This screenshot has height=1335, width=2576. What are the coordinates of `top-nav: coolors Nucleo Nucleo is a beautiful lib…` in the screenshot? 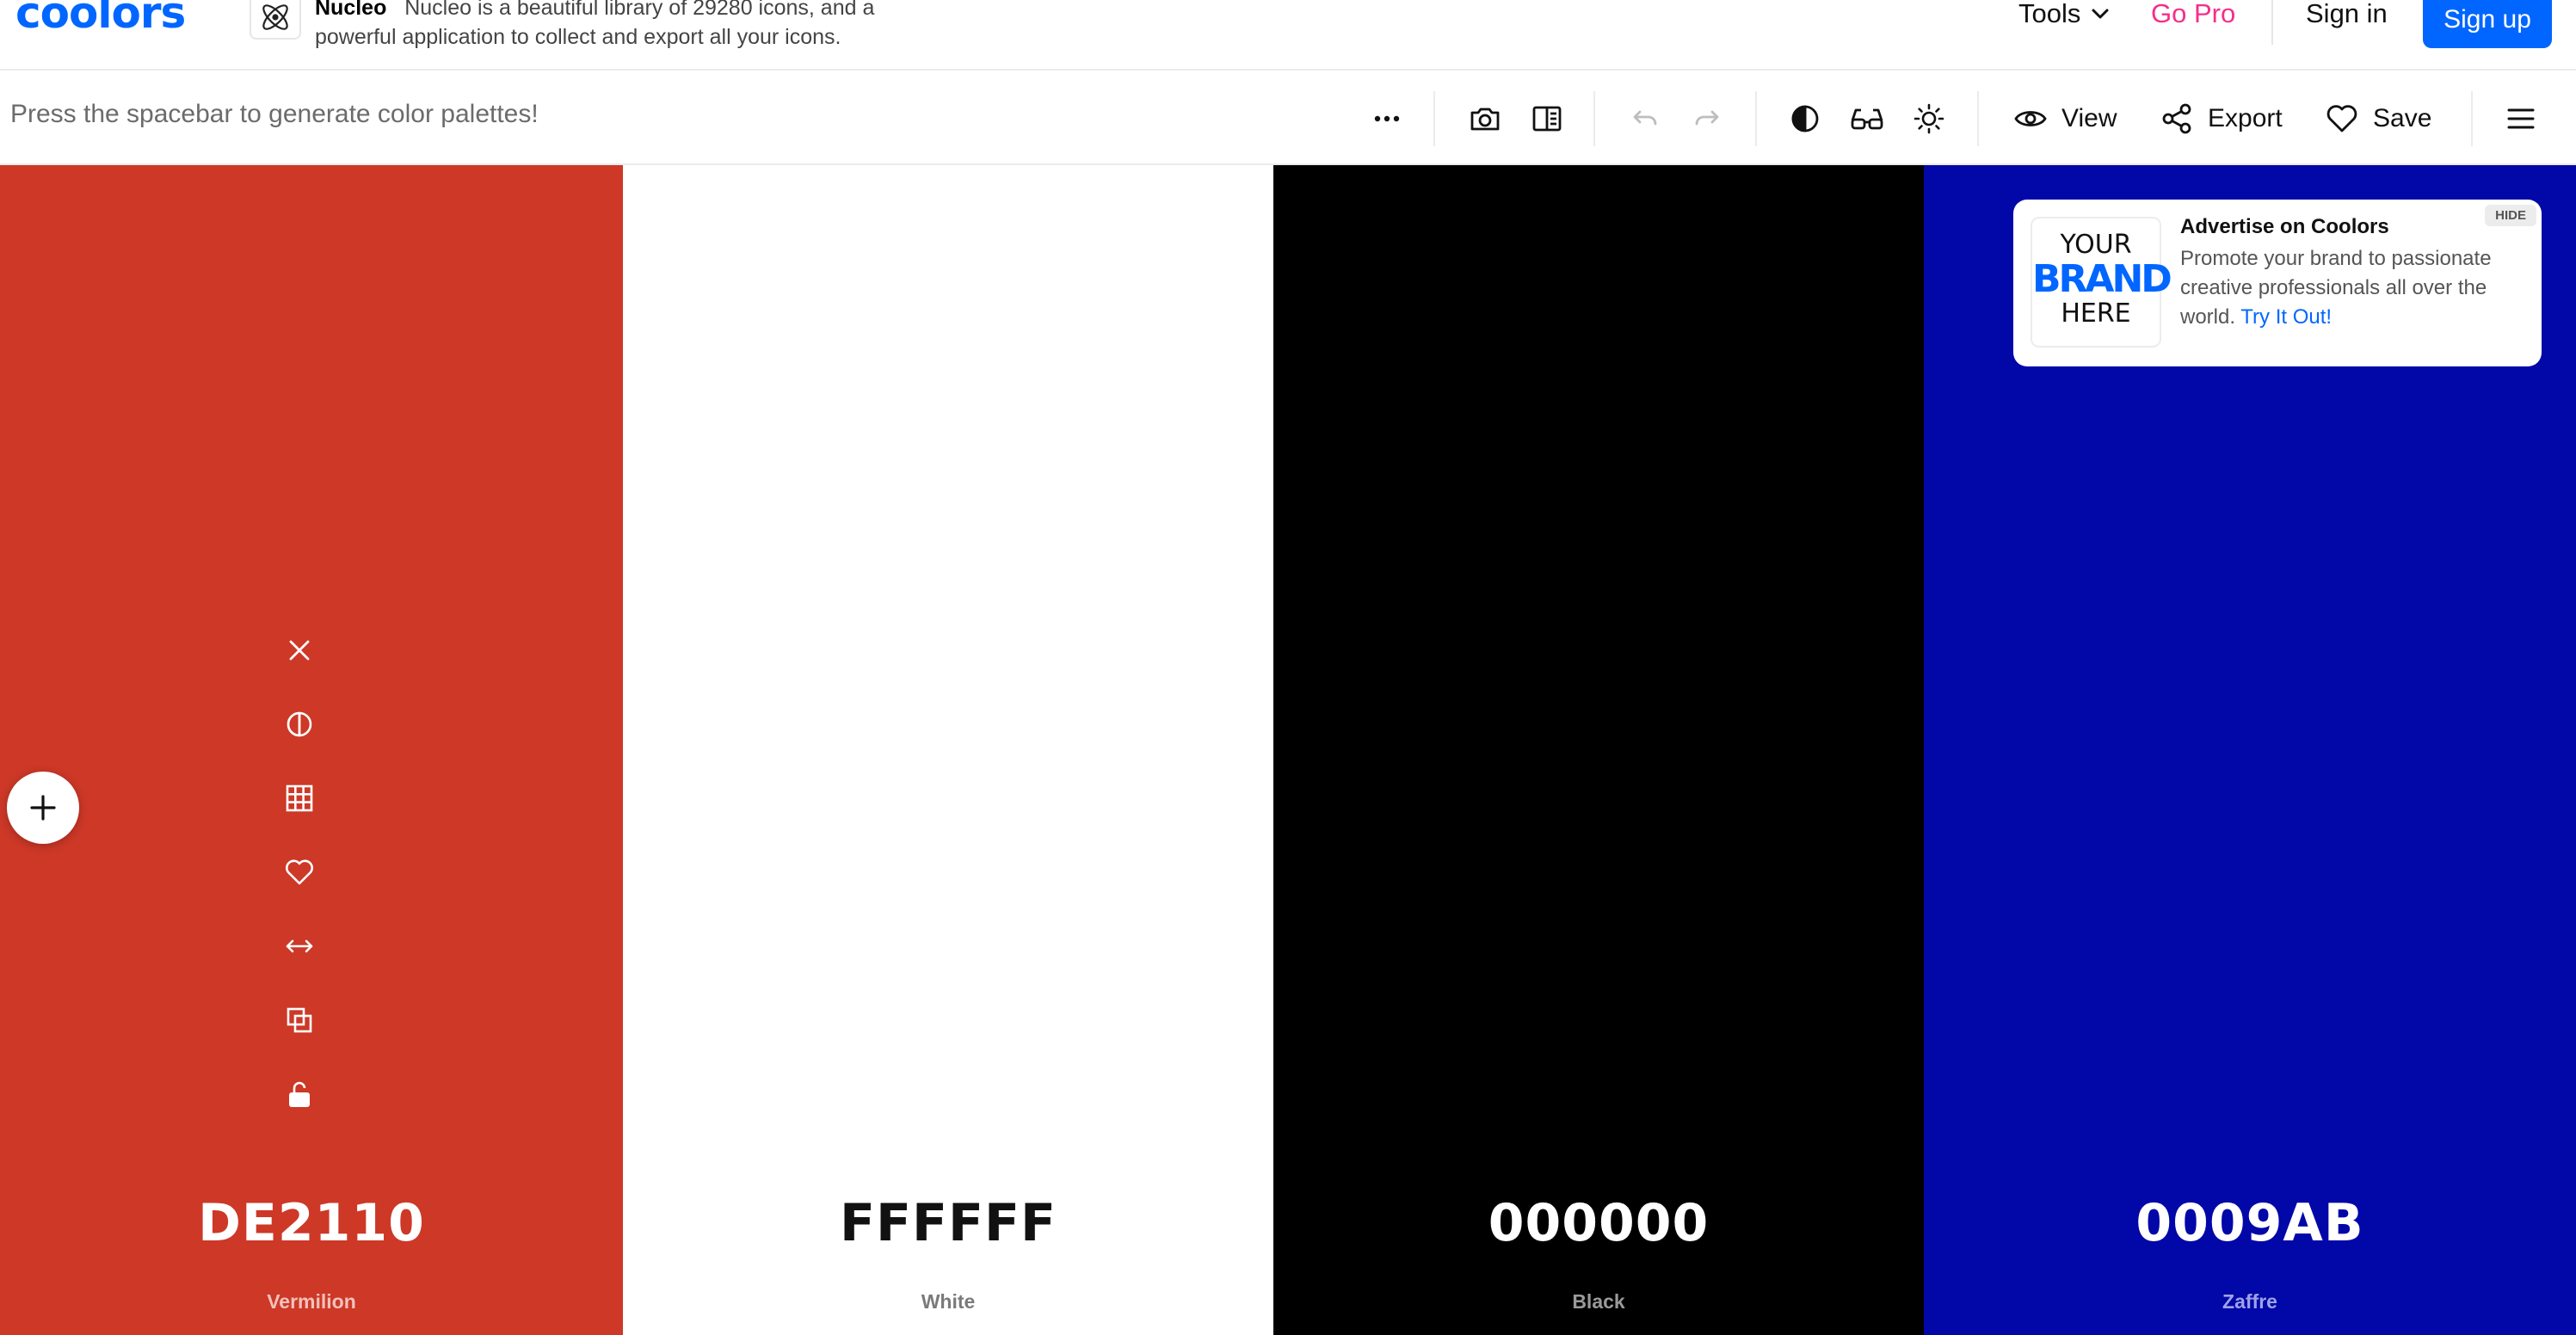 It's located at (1288, 36).